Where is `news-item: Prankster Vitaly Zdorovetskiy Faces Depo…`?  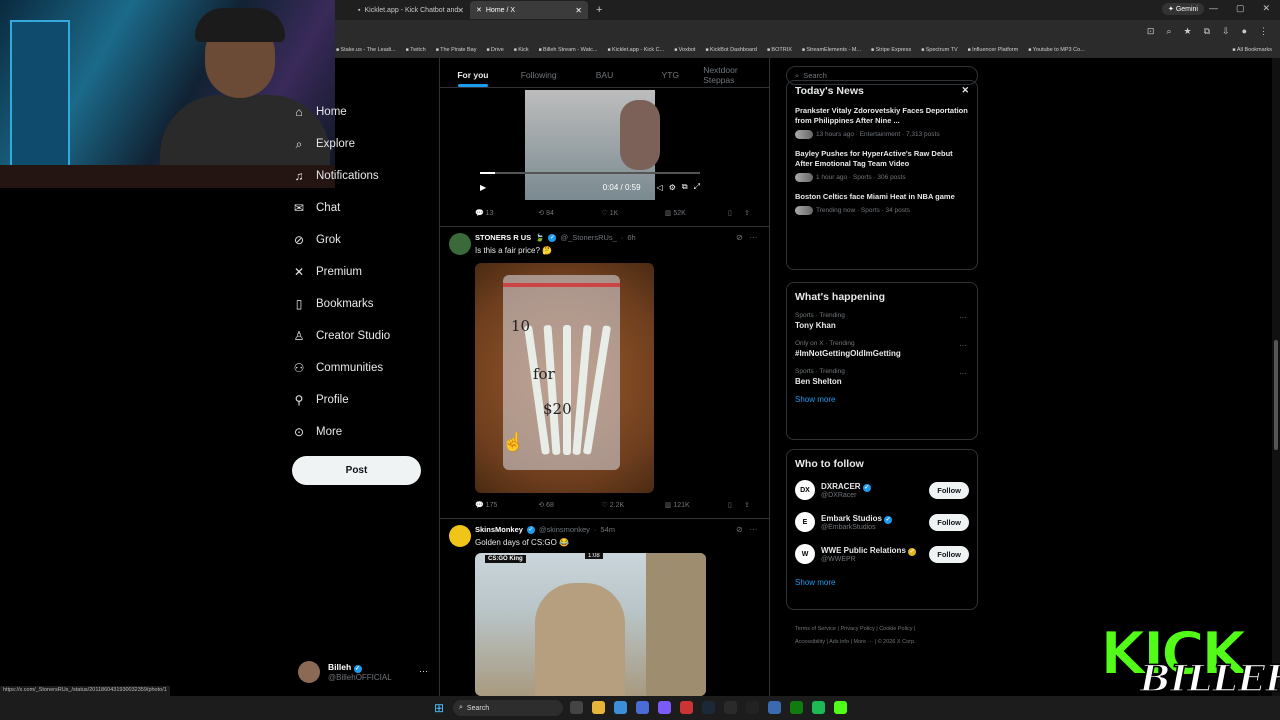
news-item: Prankster Vitaly Zdorovetskiy Faces Depo… is located at coordinates (882, 122).